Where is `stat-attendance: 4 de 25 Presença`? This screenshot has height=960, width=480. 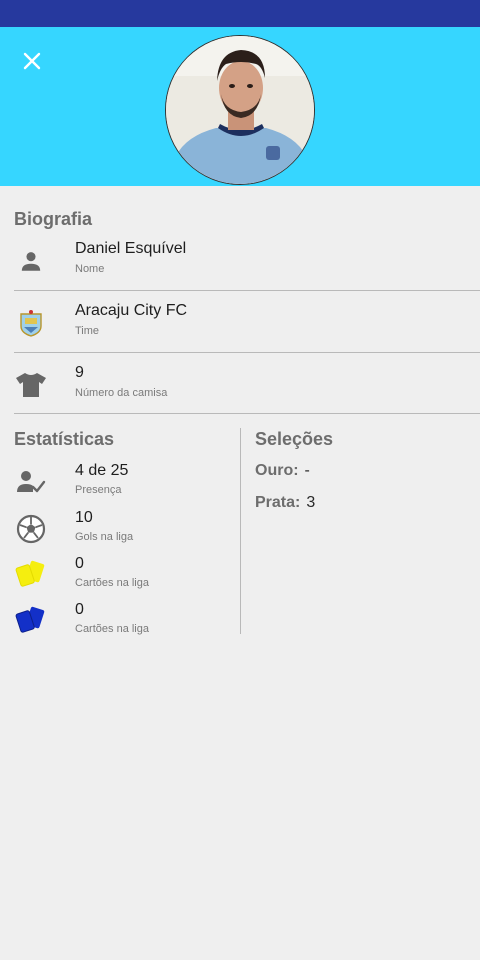 stat-attendance: 4 de 25 Presença is located at coordinates (117, 485).